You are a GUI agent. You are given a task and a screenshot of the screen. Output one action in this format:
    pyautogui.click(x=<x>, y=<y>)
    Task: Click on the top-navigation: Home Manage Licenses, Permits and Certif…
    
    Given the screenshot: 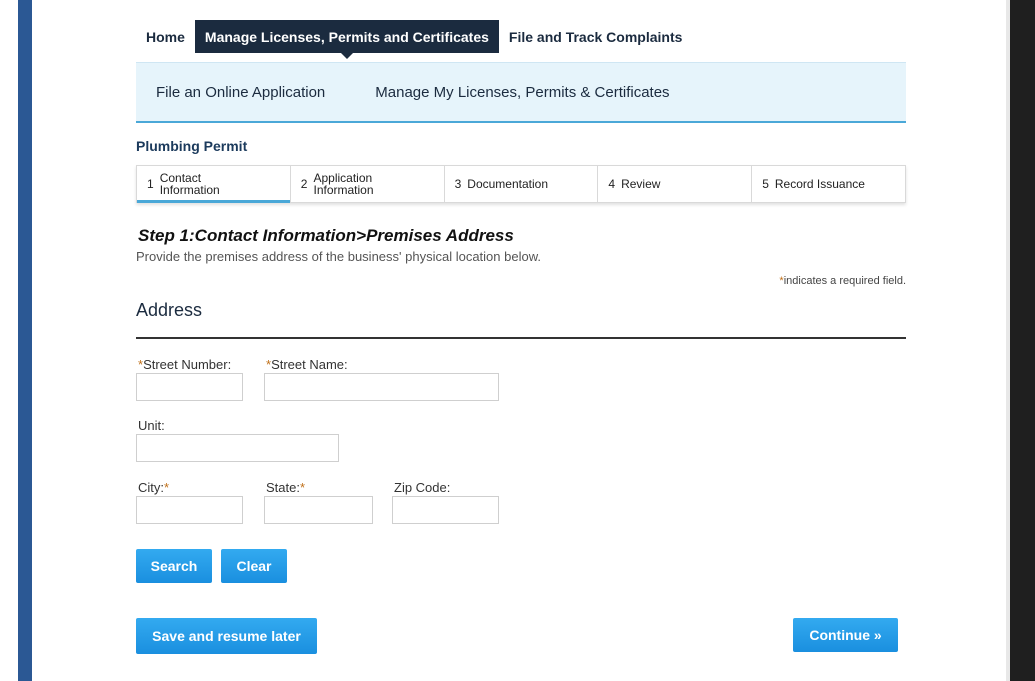 What is the action you would take?
    pyautogui.click(x=414, y=39)
    